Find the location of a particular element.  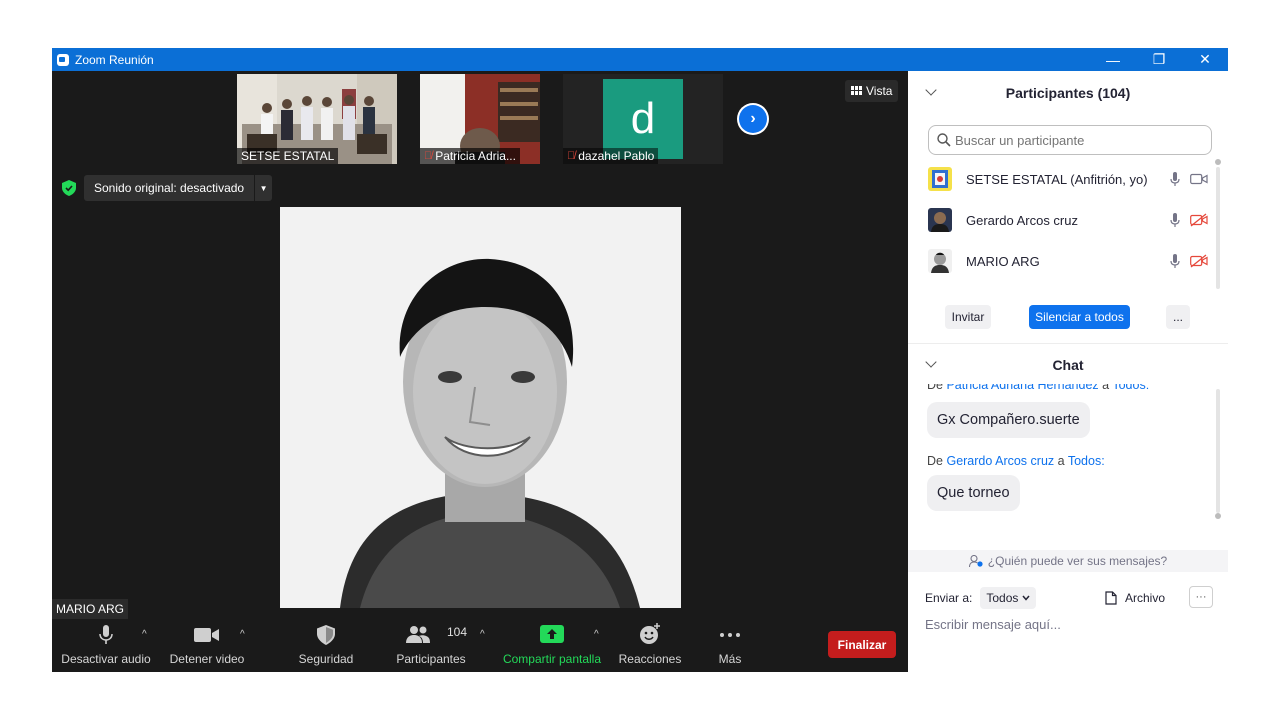

participant-row: MARIO ARG is located at coordinates (1068, 261).